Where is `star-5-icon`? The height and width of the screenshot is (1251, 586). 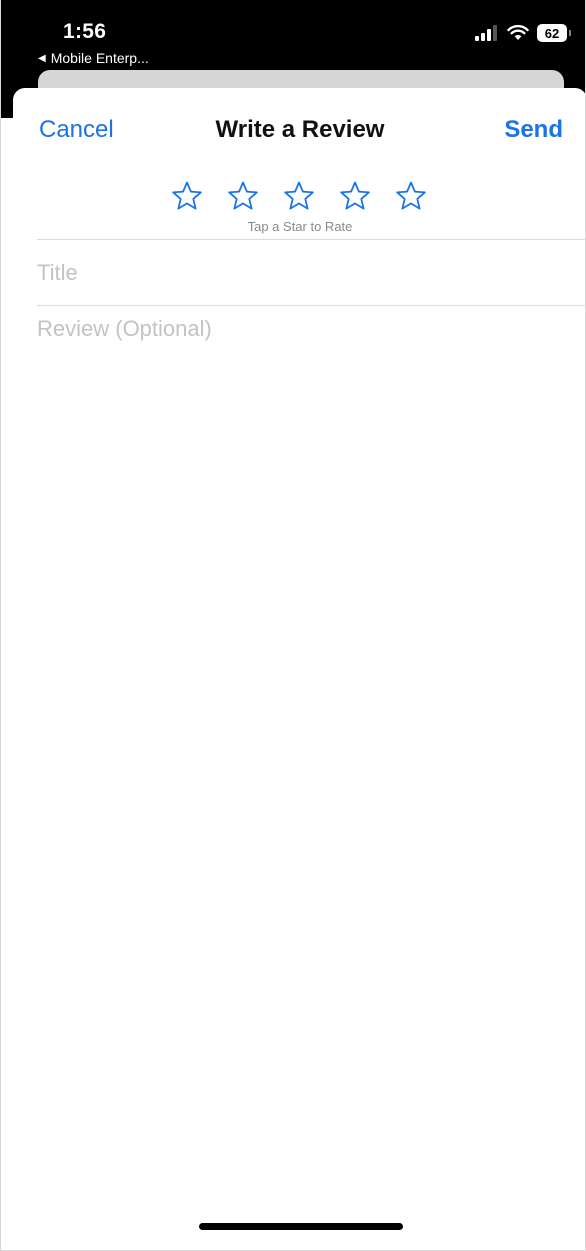 star-5-icon is located at coordinates (411, 196).